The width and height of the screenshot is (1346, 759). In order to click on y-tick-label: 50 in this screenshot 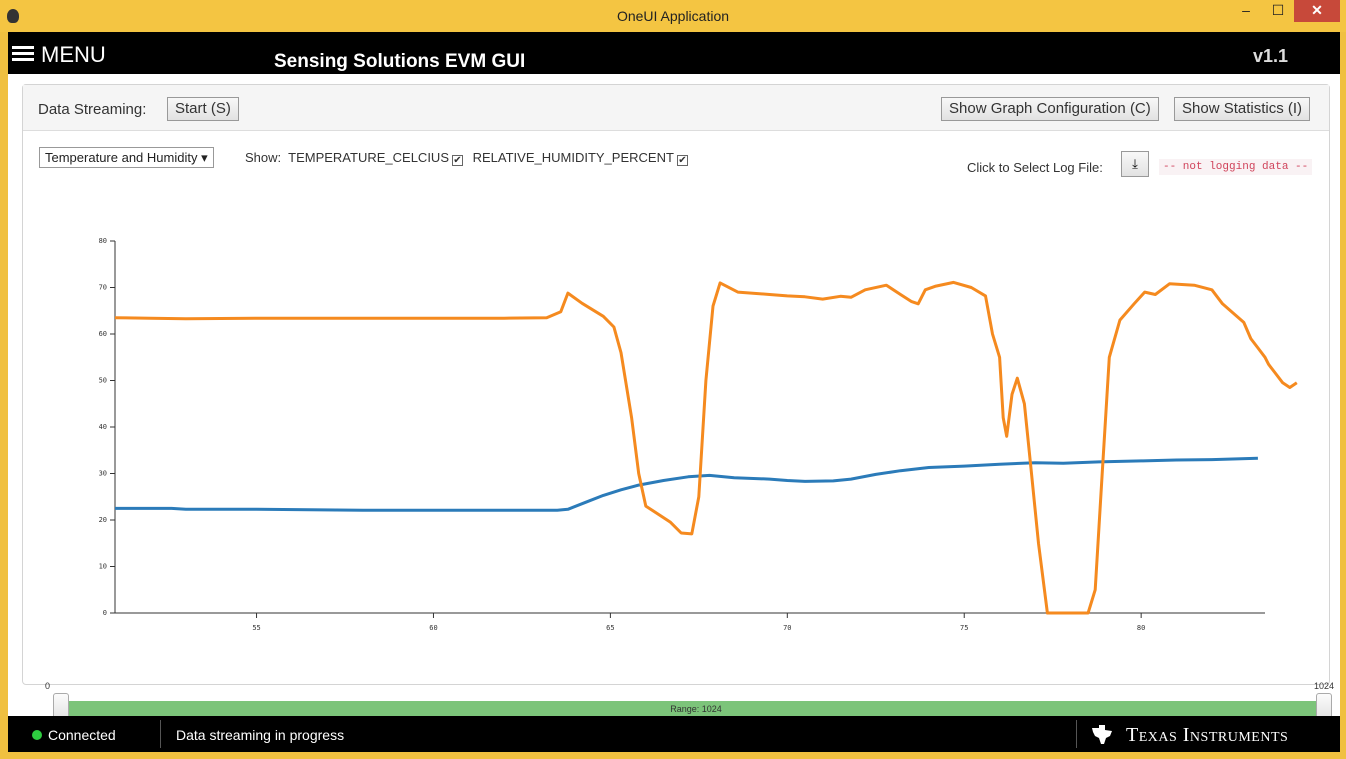, I will do `click(103, 381)`.